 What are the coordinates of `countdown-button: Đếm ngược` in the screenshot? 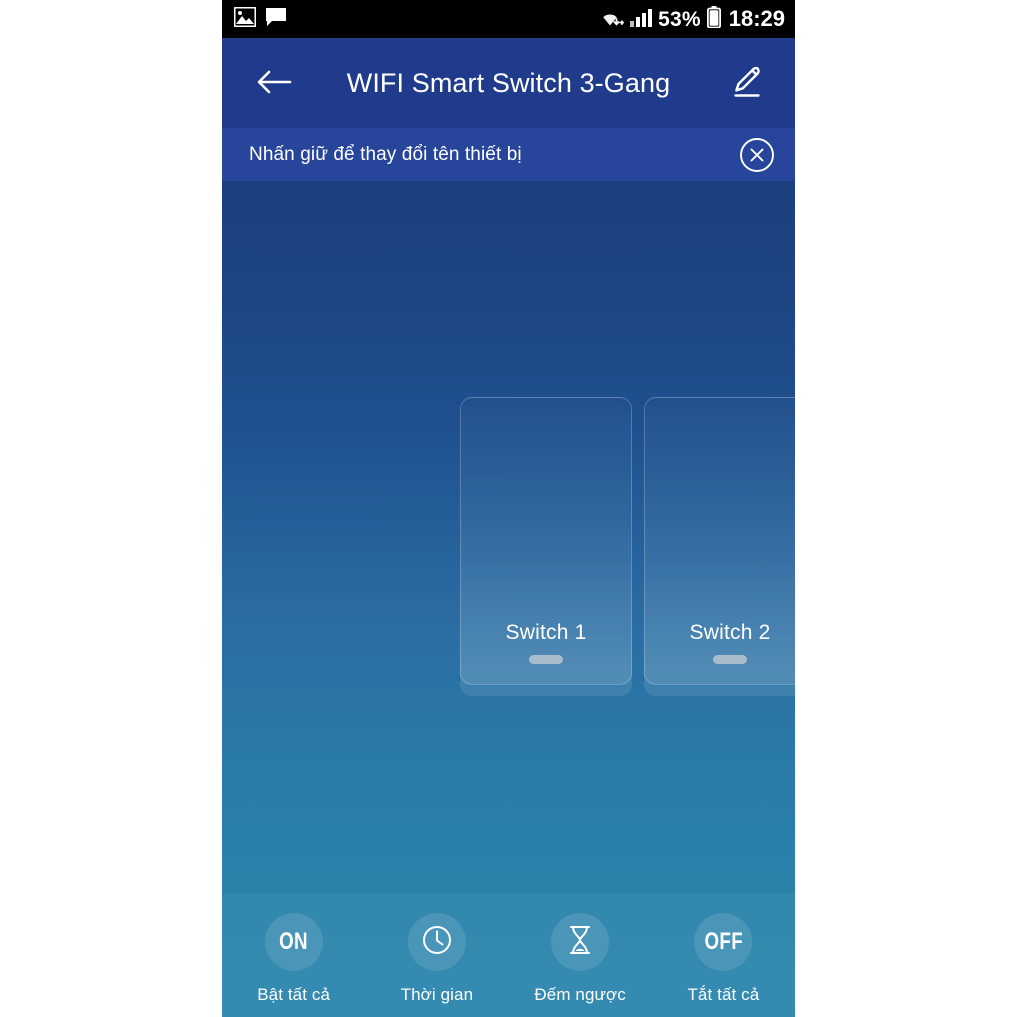 It's located at (580, 955).